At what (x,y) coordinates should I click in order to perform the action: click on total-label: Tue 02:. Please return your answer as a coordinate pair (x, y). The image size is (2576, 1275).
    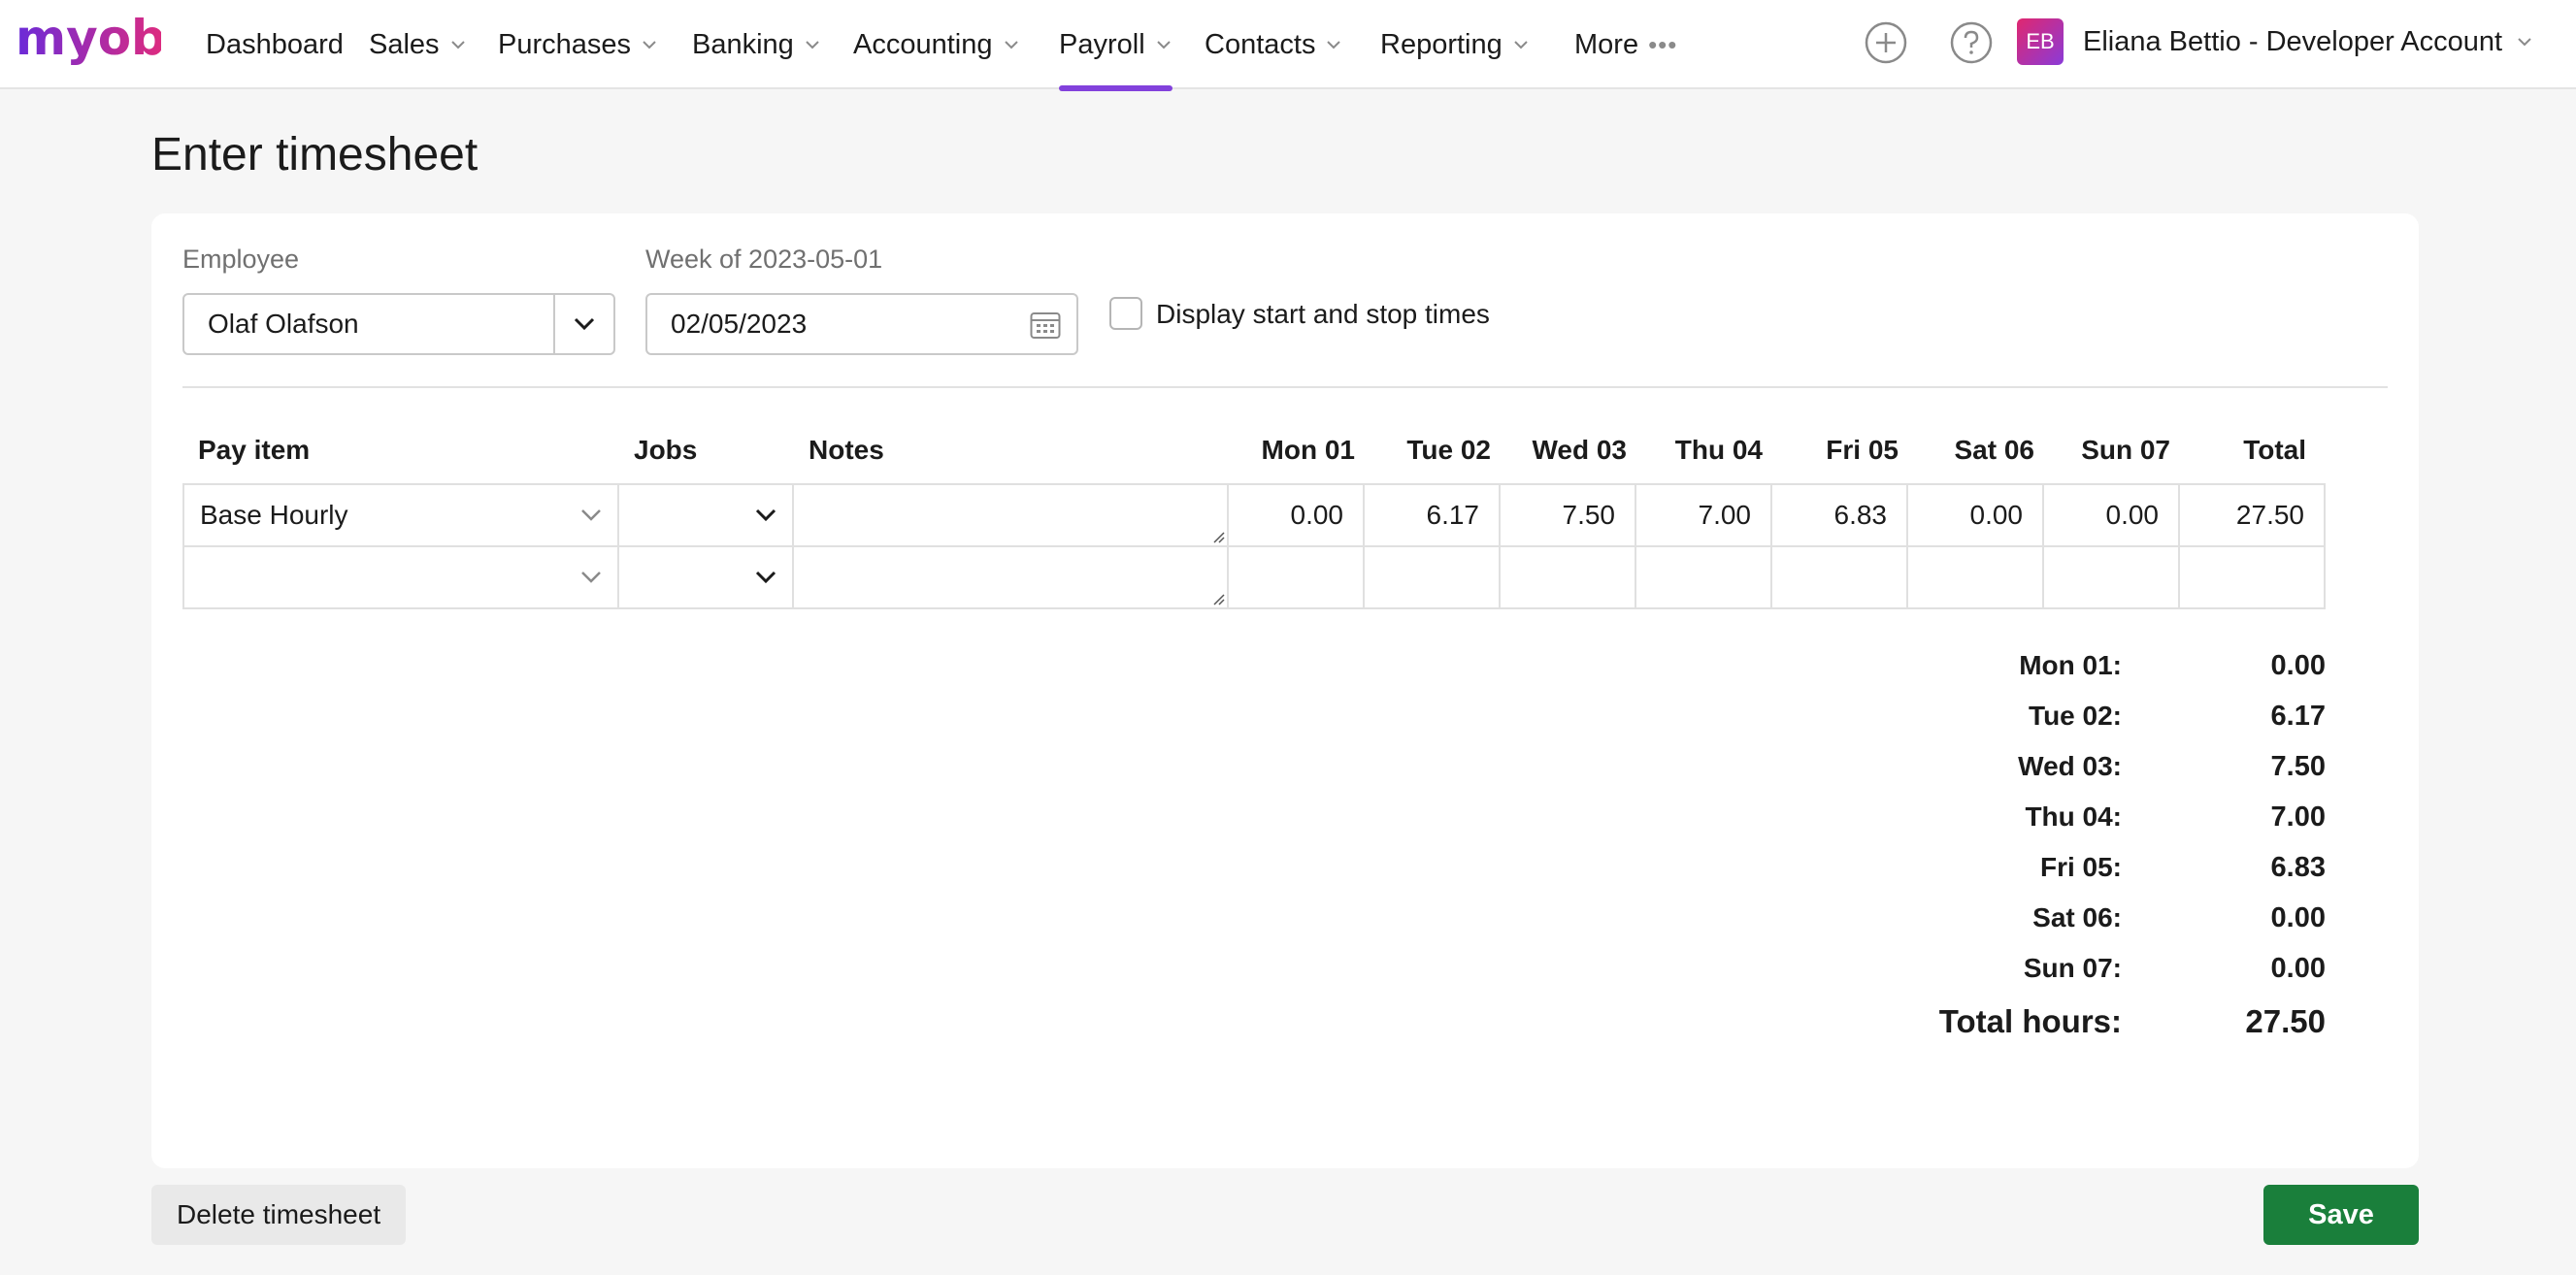
    Looking at the image, I should click on (2075, 716).